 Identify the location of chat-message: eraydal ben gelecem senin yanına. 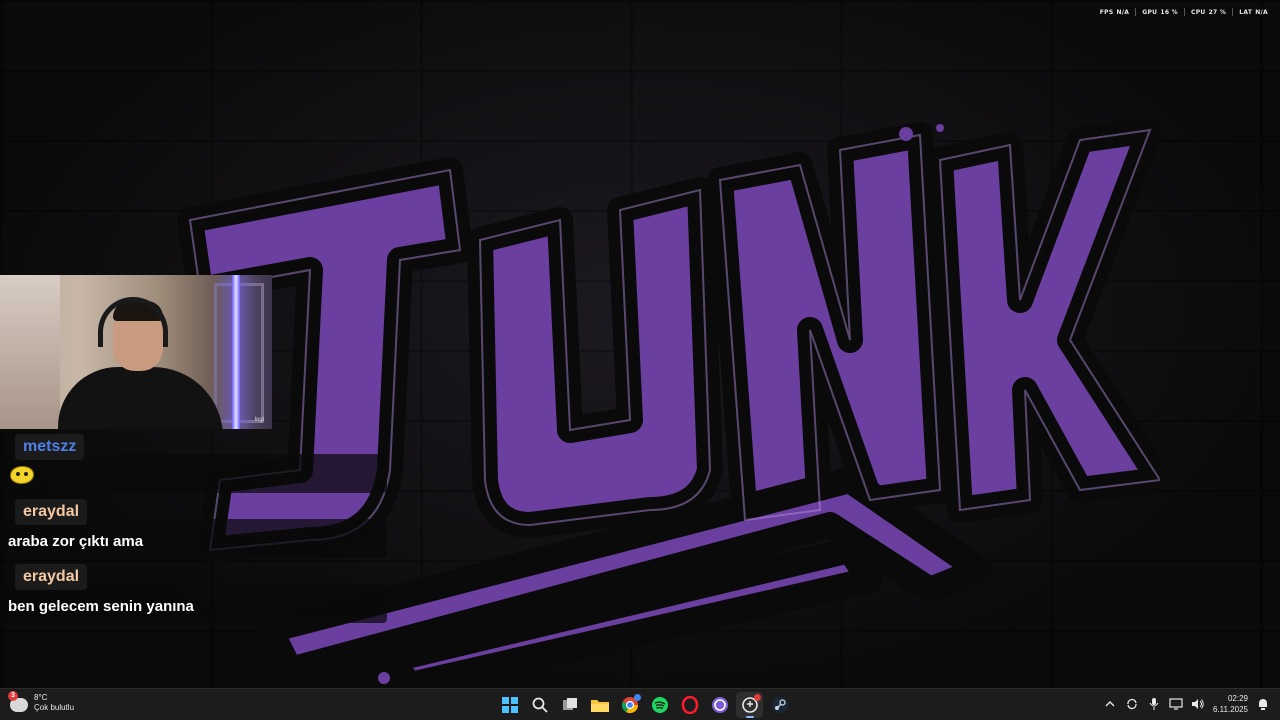
(195, 594).